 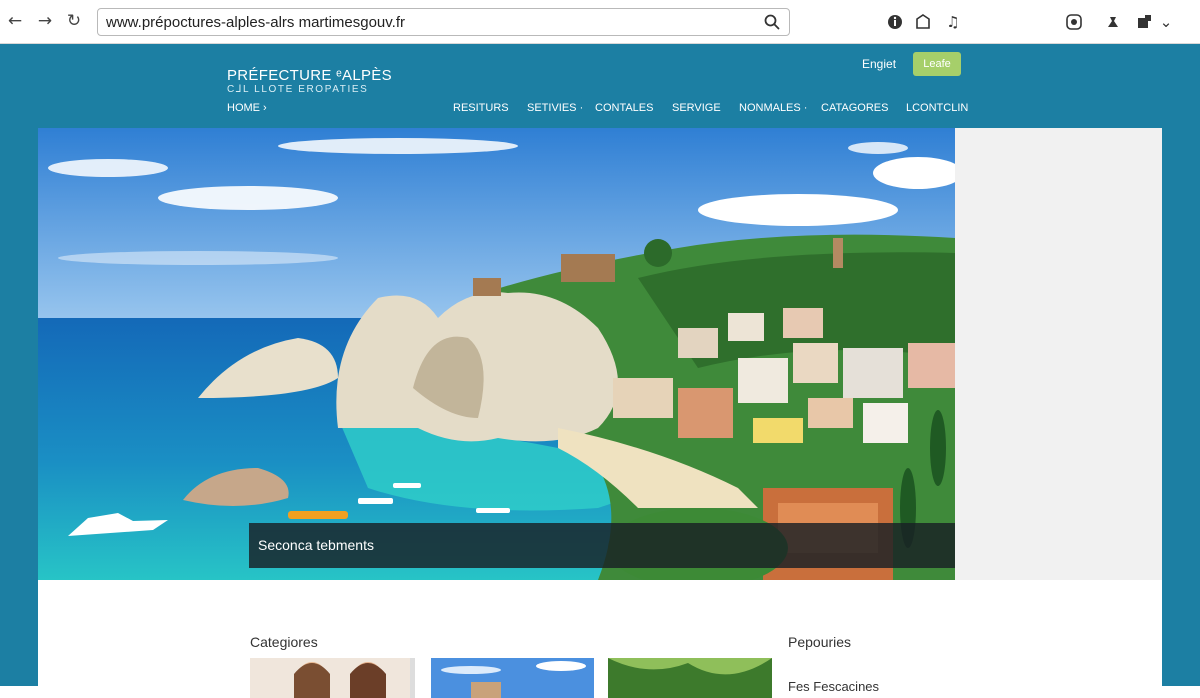 I want to click on music-icon: ♫, so click(x=953, y=22).